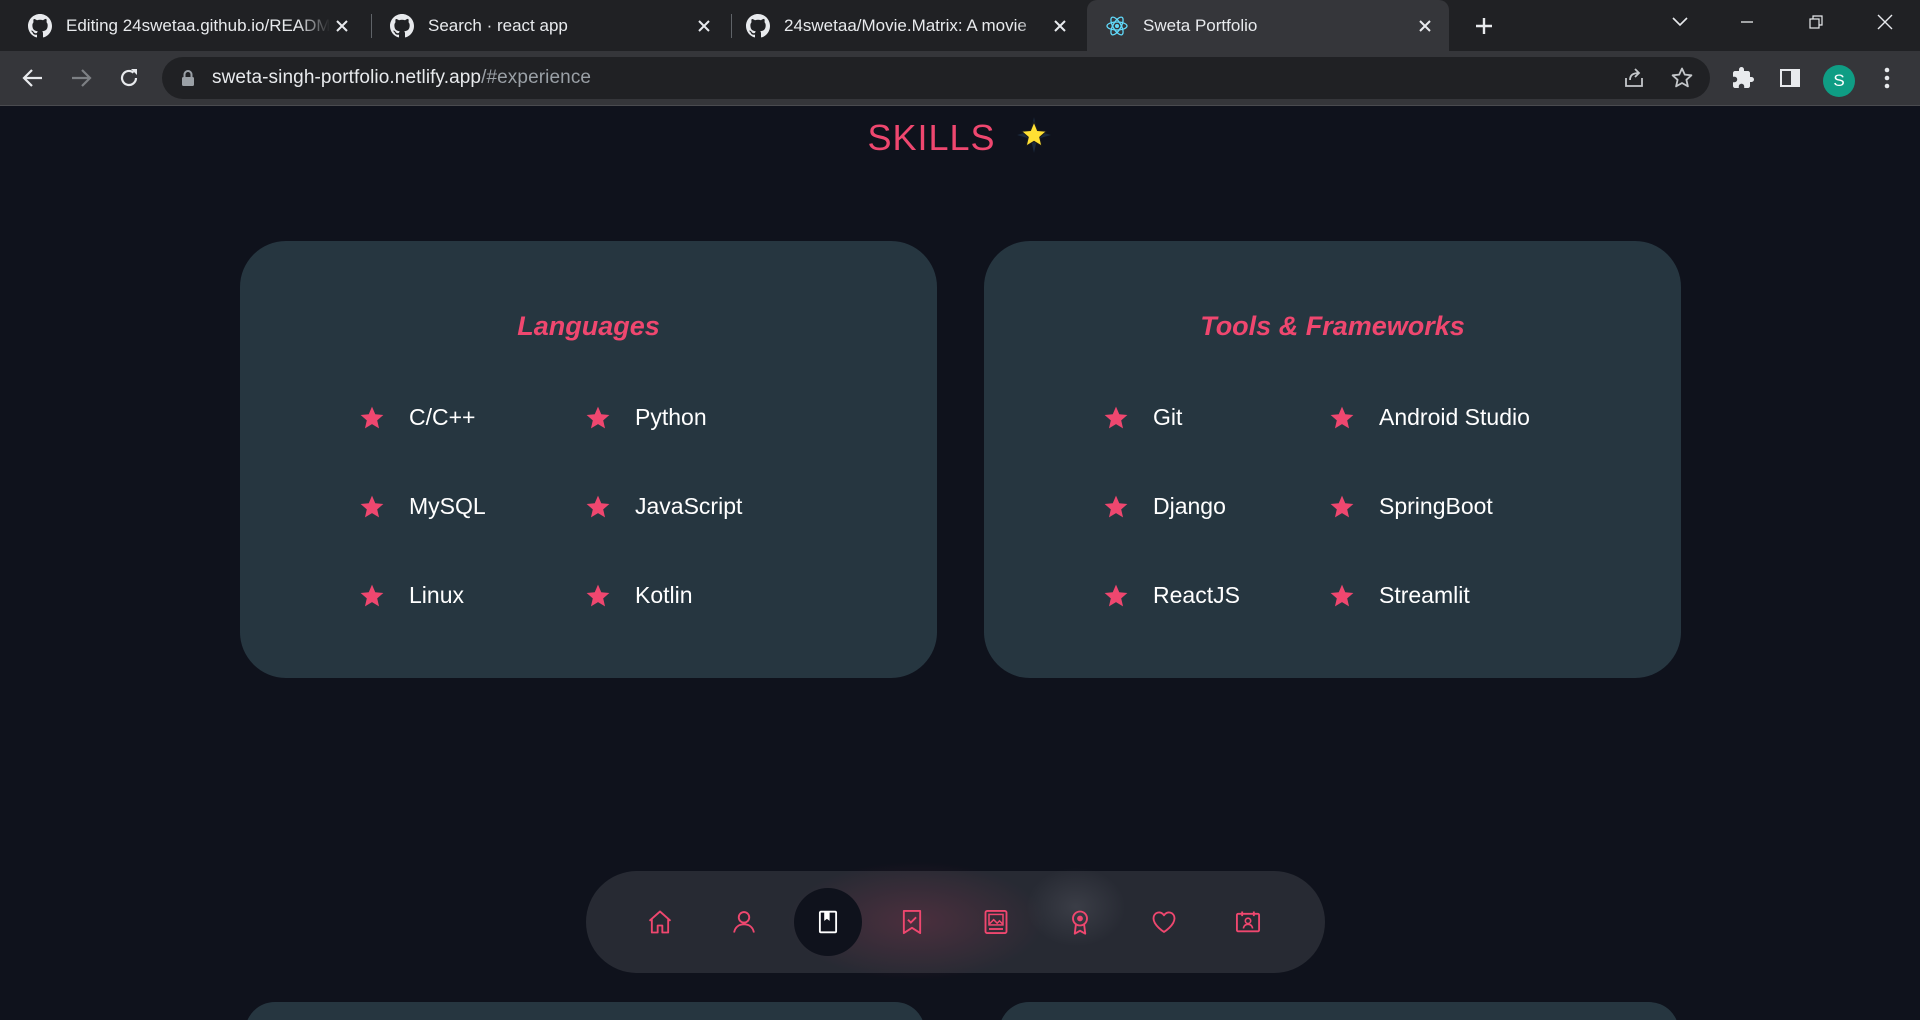  What do you see at coordinates (1196, 595) in the screenshot?
I see `skill-label: ReactJS` at bounding box center [1196, 595].